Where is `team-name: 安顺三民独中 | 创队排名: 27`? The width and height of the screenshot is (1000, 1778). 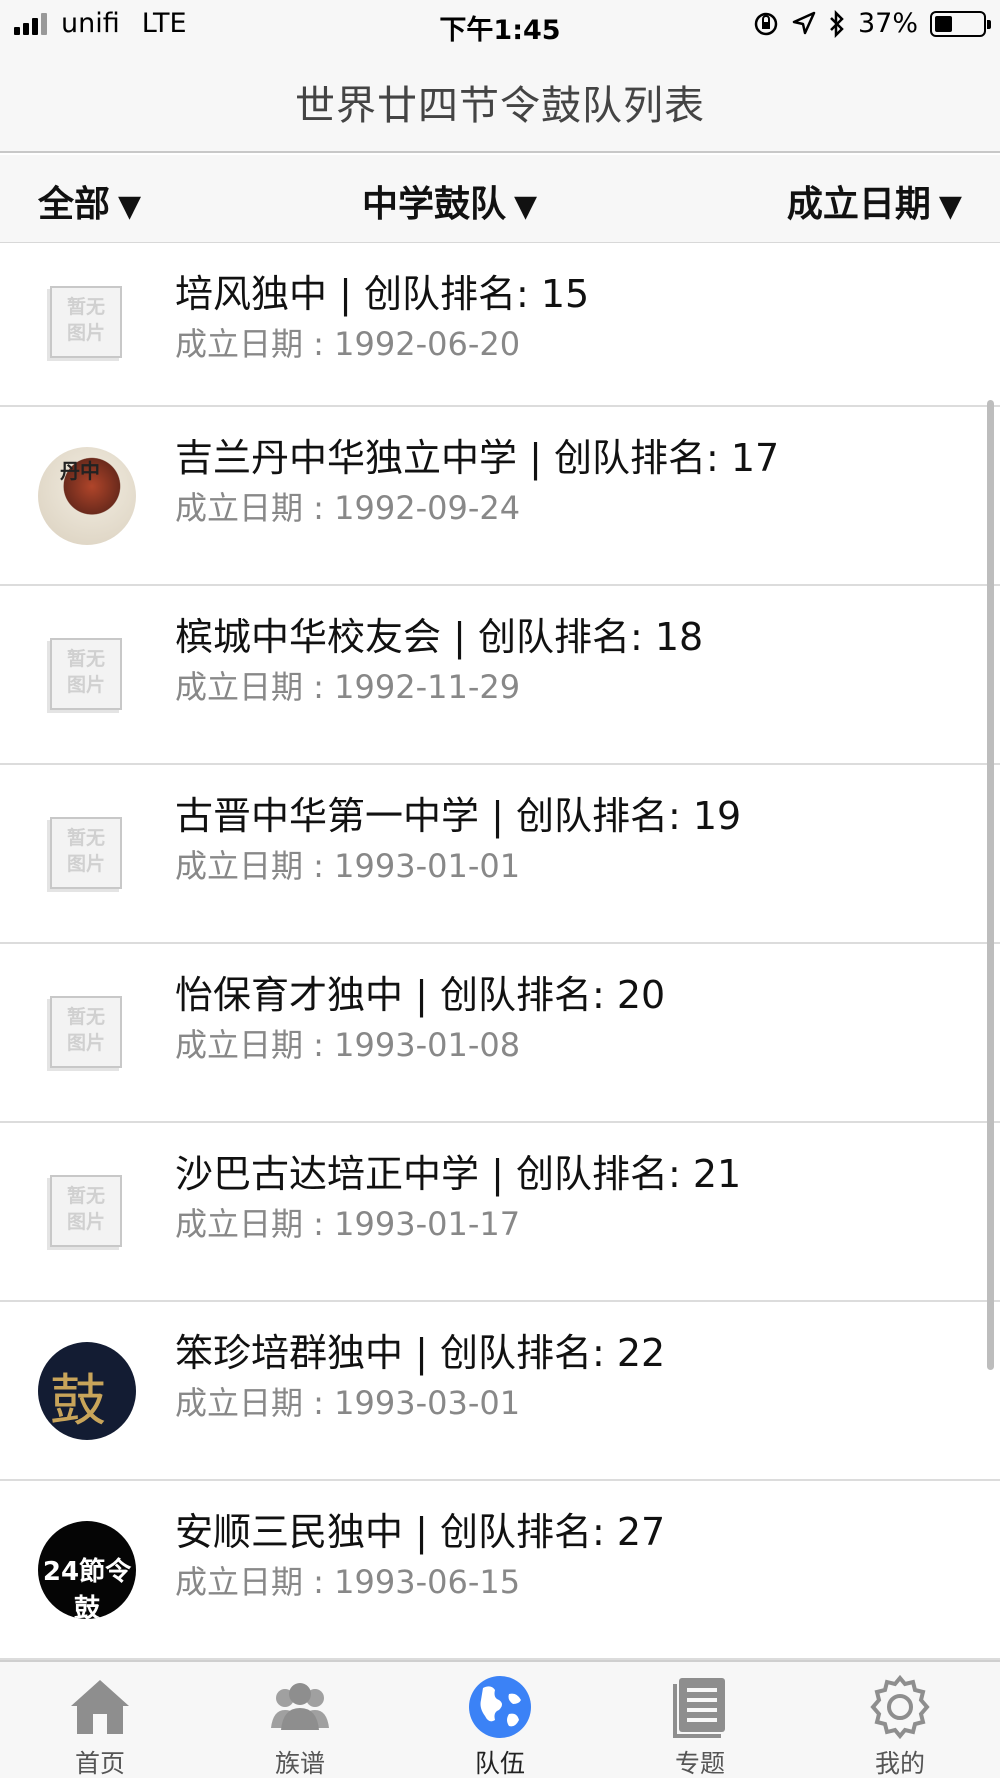 team-name: 安顺三民独中 | 创队排名: 27 is located at coordinates (420, 1532).